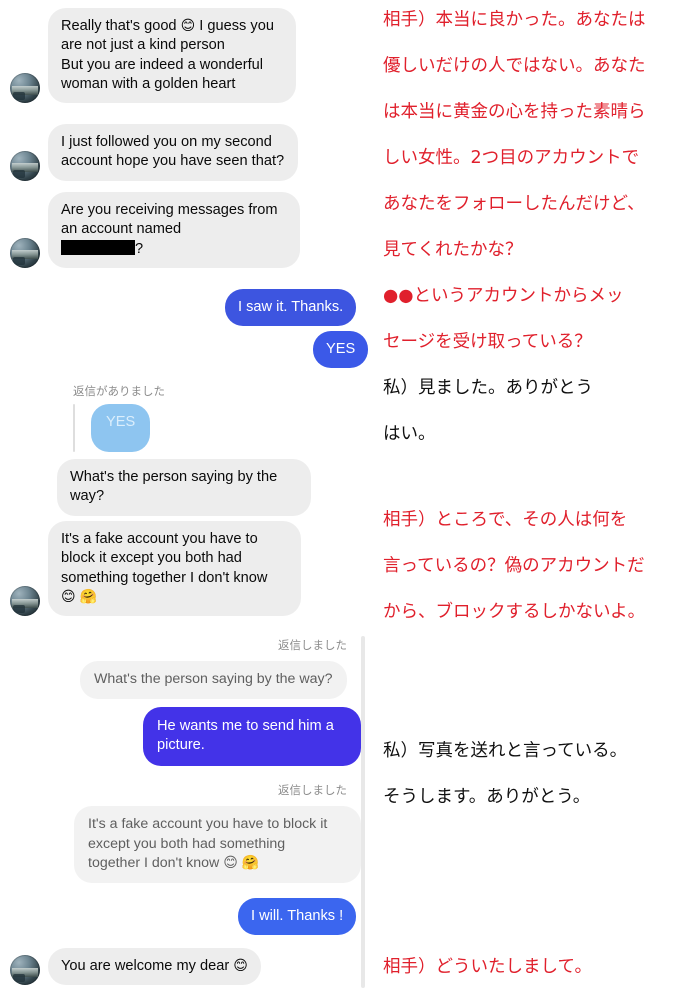 The height and width of the screenshot is (990, 700). What do you see at coordinates (121, 428) in the screenshot?
I see `quoted-message-bubble: YES` at bounding box center [121, 428].